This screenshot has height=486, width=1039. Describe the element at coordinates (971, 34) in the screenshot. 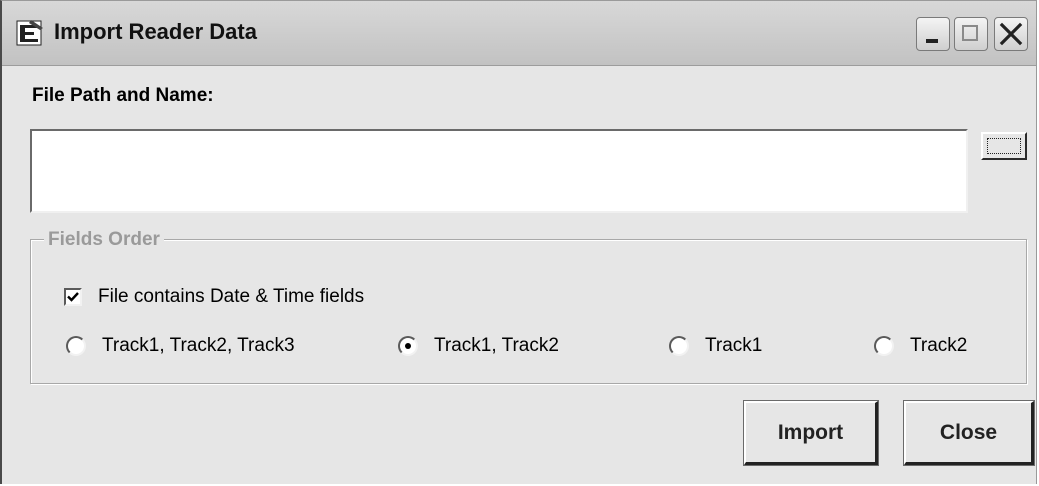

I see `maximize-button` at that location.